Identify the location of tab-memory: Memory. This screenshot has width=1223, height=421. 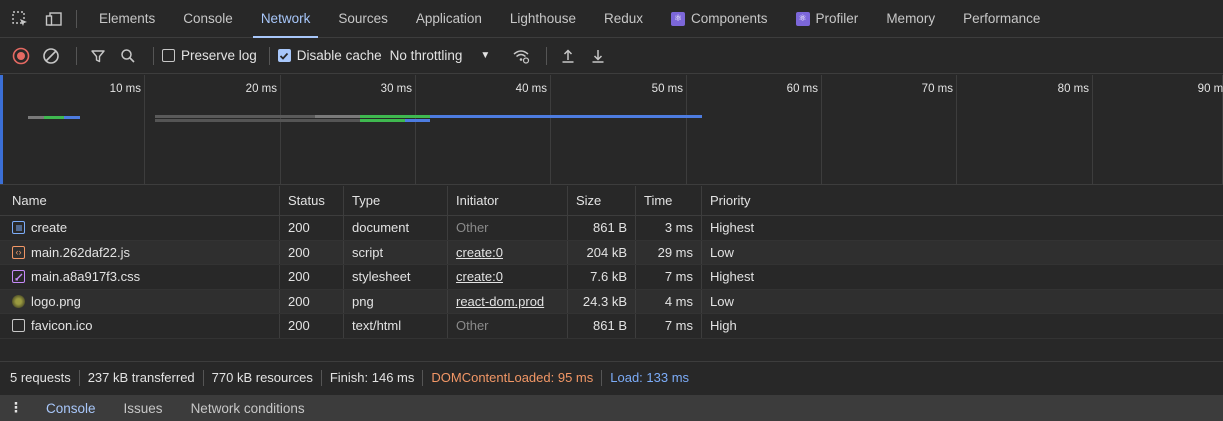
(910, 19).